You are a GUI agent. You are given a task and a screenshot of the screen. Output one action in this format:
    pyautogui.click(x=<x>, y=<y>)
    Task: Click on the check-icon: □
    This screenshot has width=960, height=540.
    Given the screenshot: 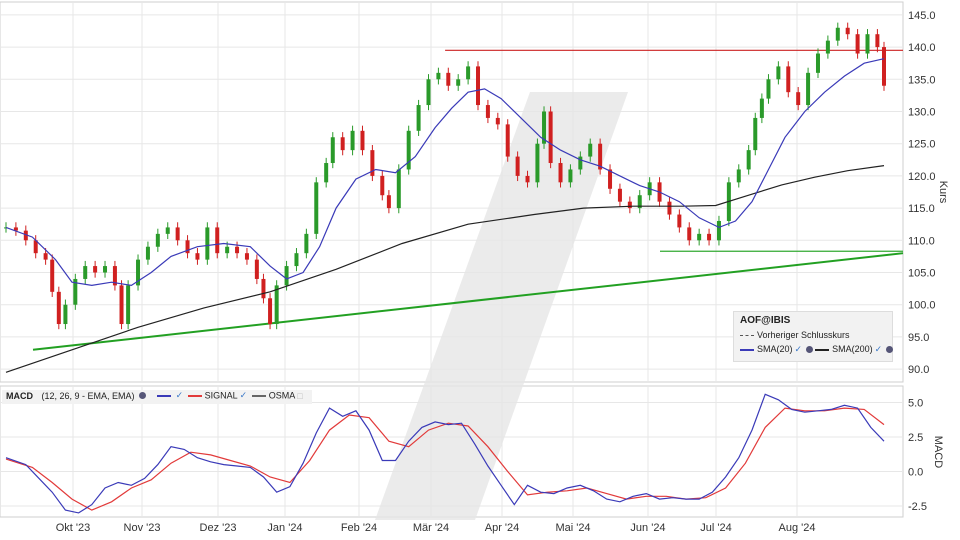 What is the action you would take?
    pyautogui.click(x=299, y=396)
    